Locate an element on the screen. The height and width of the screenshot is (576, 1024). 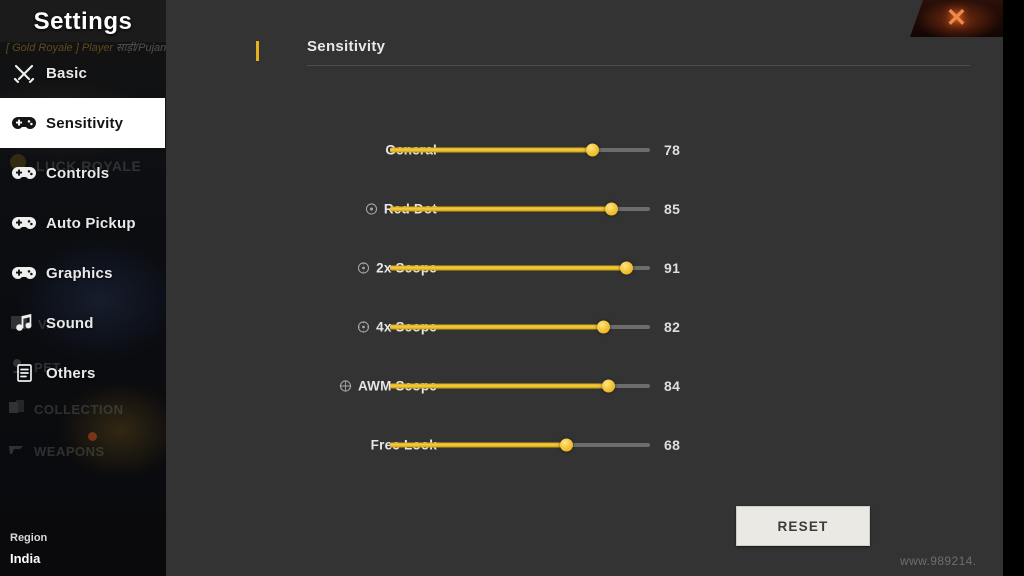
sidebar-item-label: Controls is located at coordinates (78, 173).